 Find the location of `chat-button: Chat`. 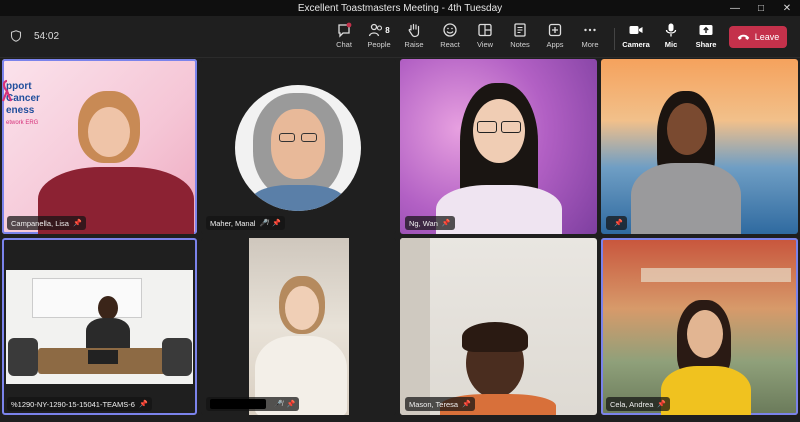

chat-button: Chat is located at coordinates (344, 38).